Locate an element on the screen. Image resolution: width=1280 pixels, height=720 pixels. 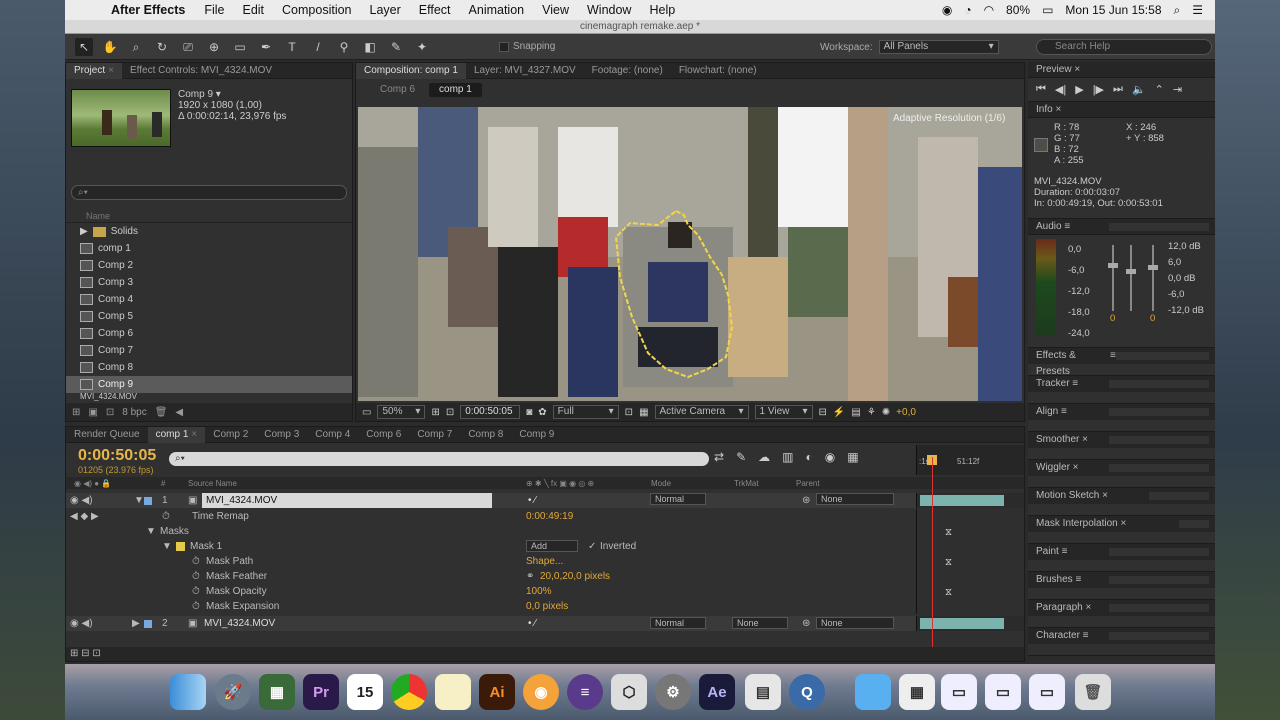
eraser-tool-icon: ◧ is located at coordinates (370, 47).